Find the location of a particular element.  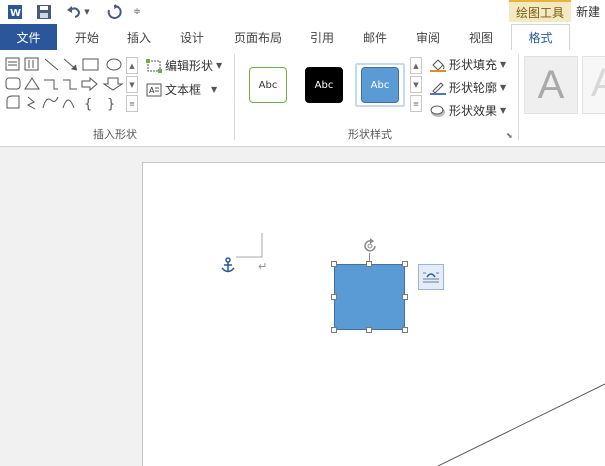

resize-handle-top-right is located at coordinates (405, 264).